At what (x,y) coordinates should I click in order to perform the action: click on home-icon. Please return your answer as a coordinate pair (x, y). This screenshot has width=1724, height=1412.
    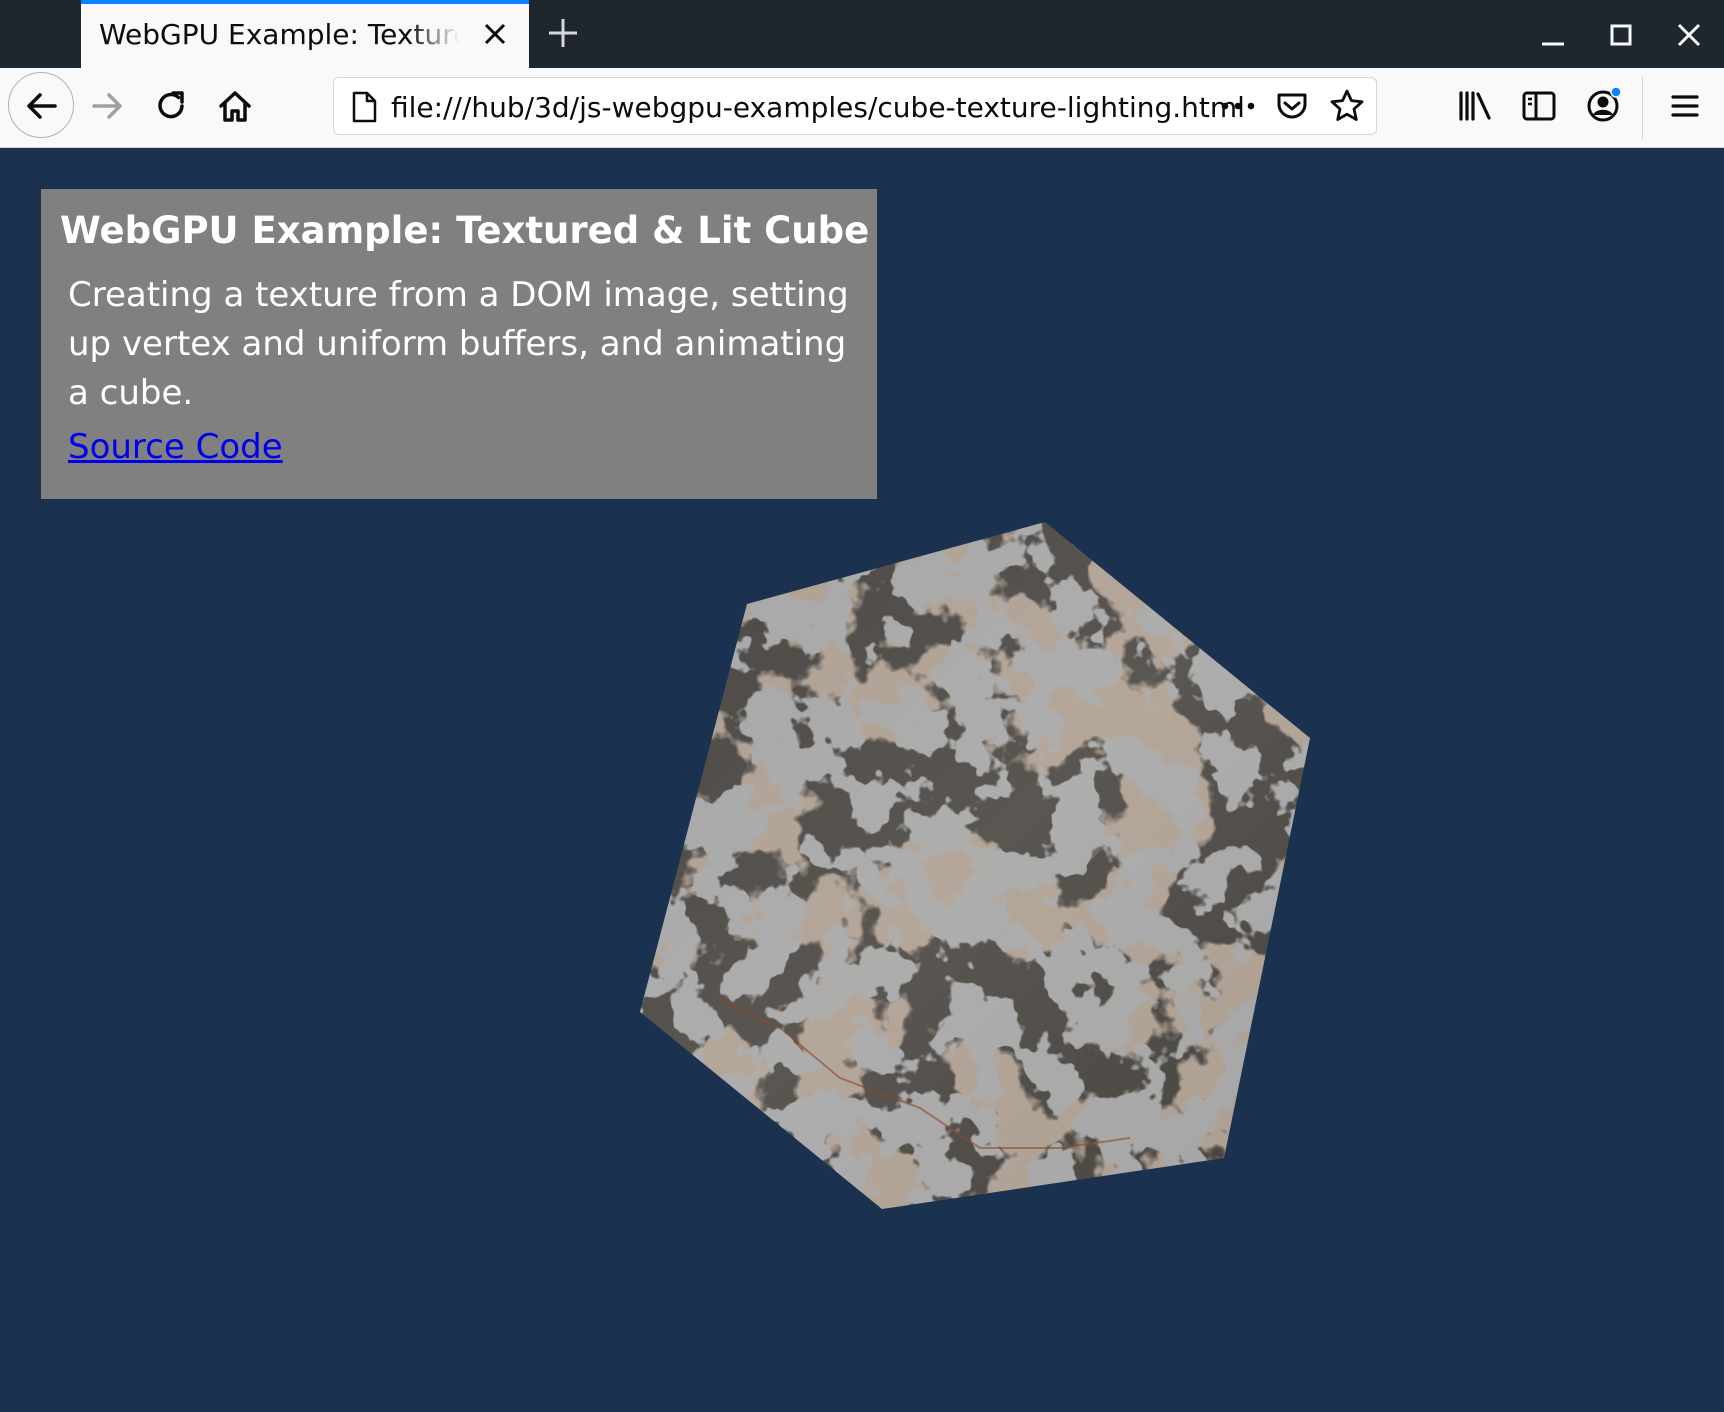
    Looking at the image, I should click on (235, 106).